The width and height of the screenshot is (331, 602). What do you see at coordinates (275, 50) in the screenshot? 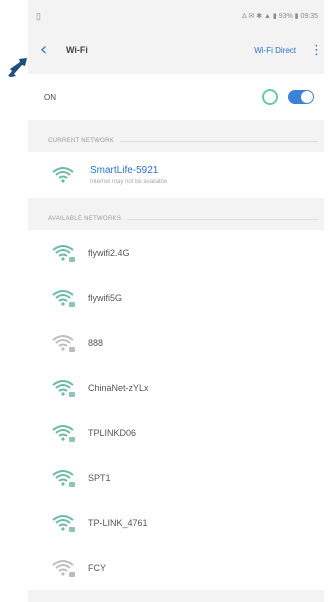
I see `wifi-direct-button: Wi-Fi Direct` at bounding box center [275, 50].